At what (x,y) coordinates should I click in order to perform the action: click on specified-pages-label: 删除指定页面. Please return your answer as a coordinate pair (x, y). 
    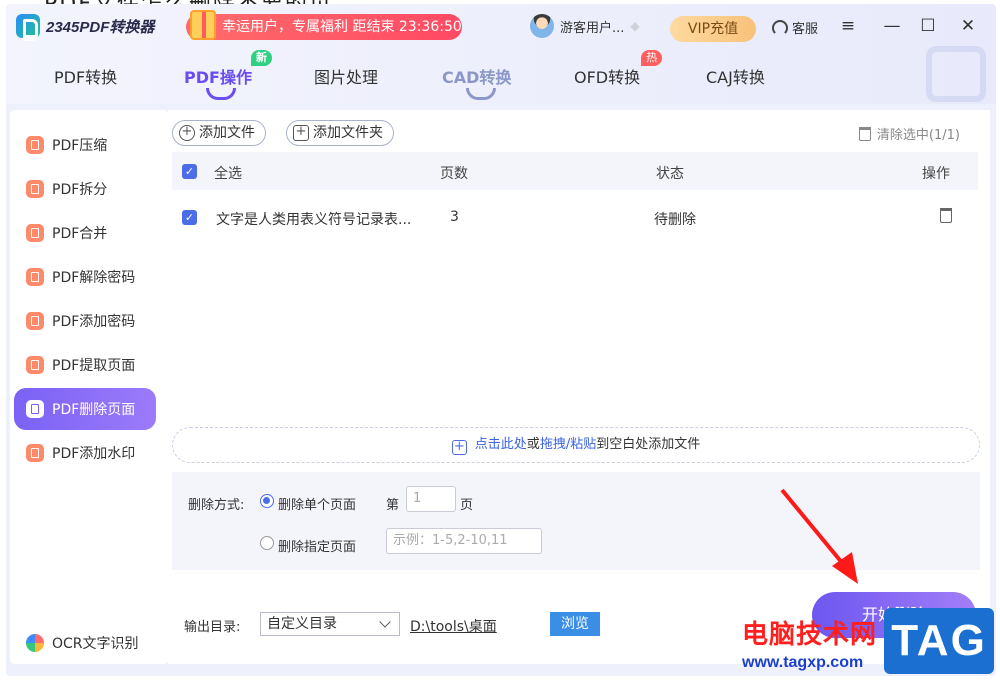
    Looking at the image, I should click on (317, 545).